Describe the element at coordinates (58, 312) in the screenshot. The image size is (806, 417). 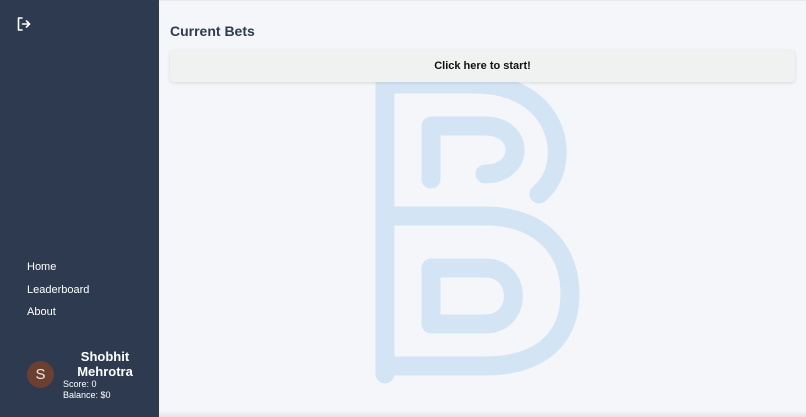
I see `nav-item-about: About` at that location.